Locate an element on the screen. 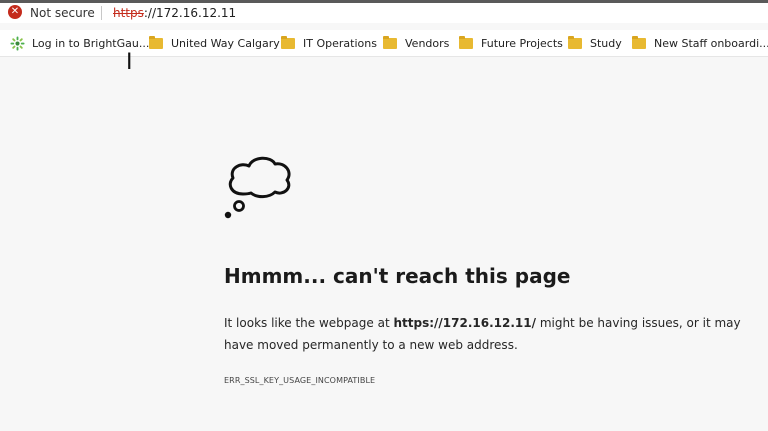 The image size is (768, 431). bookmark-folder-vendors: Vendors is located at coordinates (416, 43).